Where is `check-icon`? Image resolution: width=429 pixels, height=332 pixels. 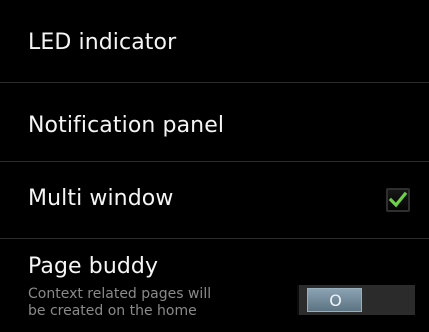
check-icon is located at coordinates (398, 199).